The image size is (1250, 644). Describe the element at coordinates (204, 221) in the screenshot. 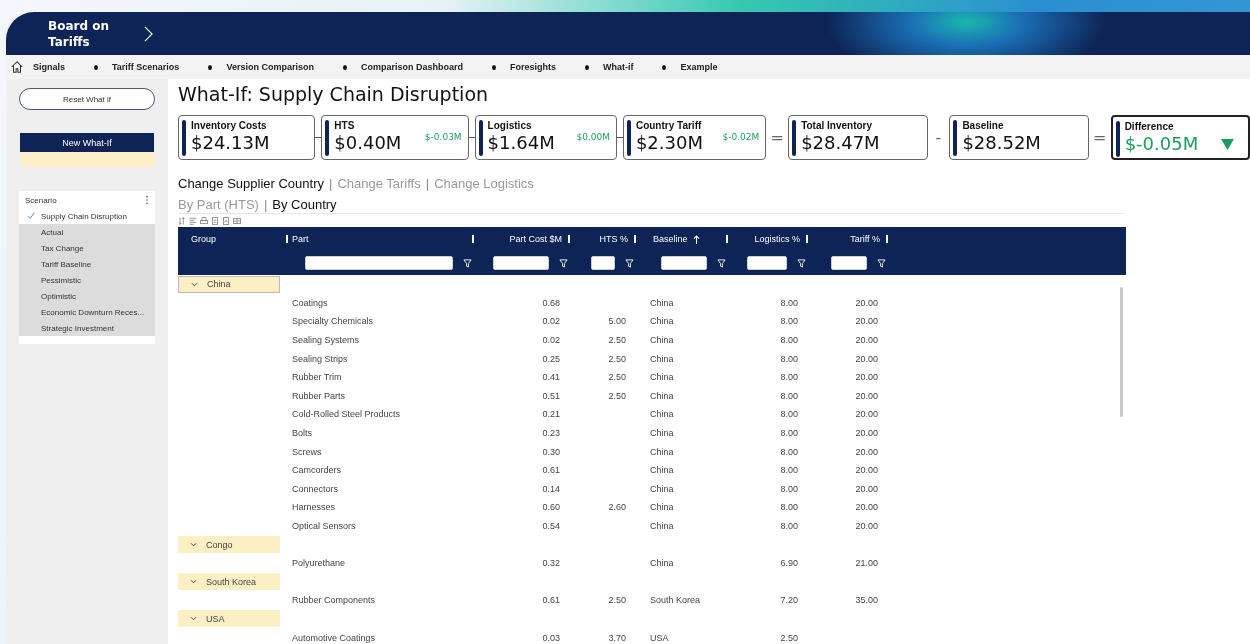

I see `print-icon` at that location.